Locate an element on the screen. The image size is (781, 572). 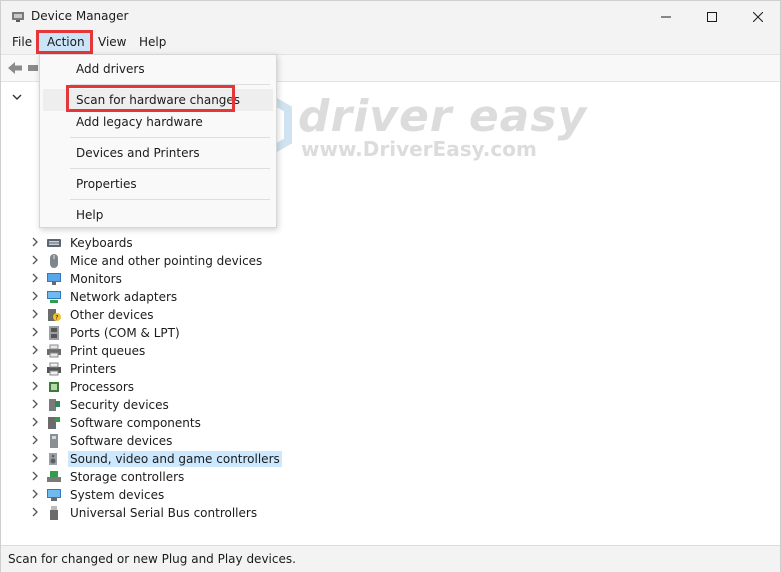
tree-item-label: Print queues is located at coordinates (108, 351).